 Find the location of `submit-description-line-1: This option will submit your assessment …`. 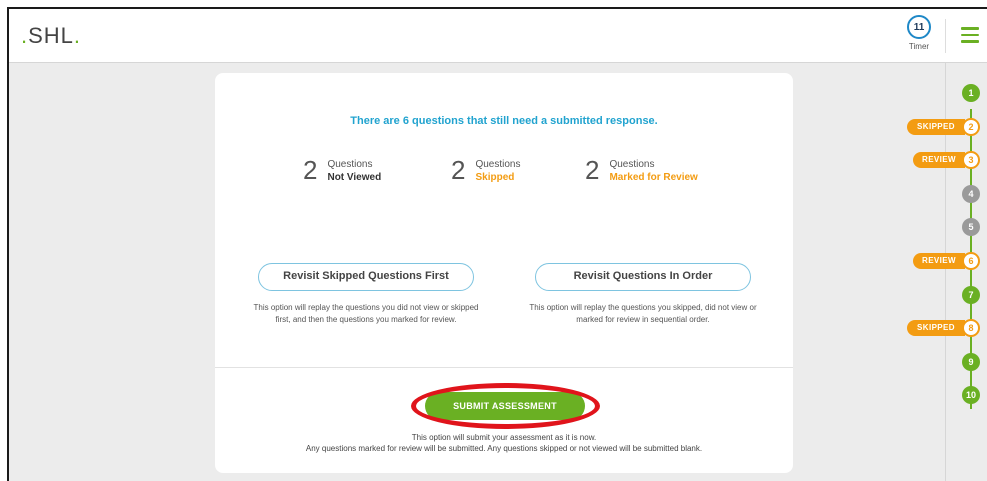

submit-description-line-1: This option will submit your assessment … is located at coordinates (504, 437).